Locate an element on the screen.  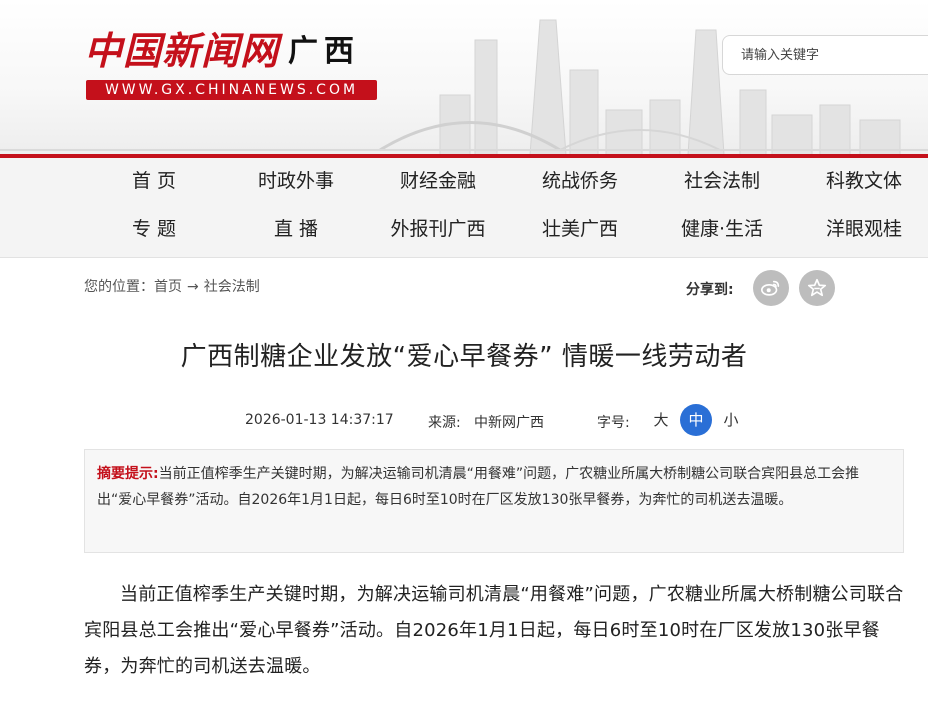
weibo-icon is located at coordinates (770, 288).